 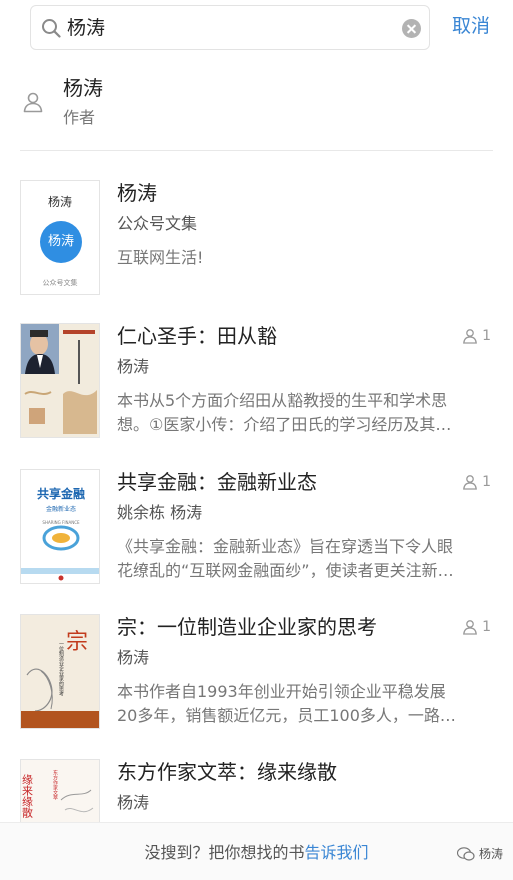 I want to click on cover-tag: SHARING FINANCE, so click(x=61, y=522).